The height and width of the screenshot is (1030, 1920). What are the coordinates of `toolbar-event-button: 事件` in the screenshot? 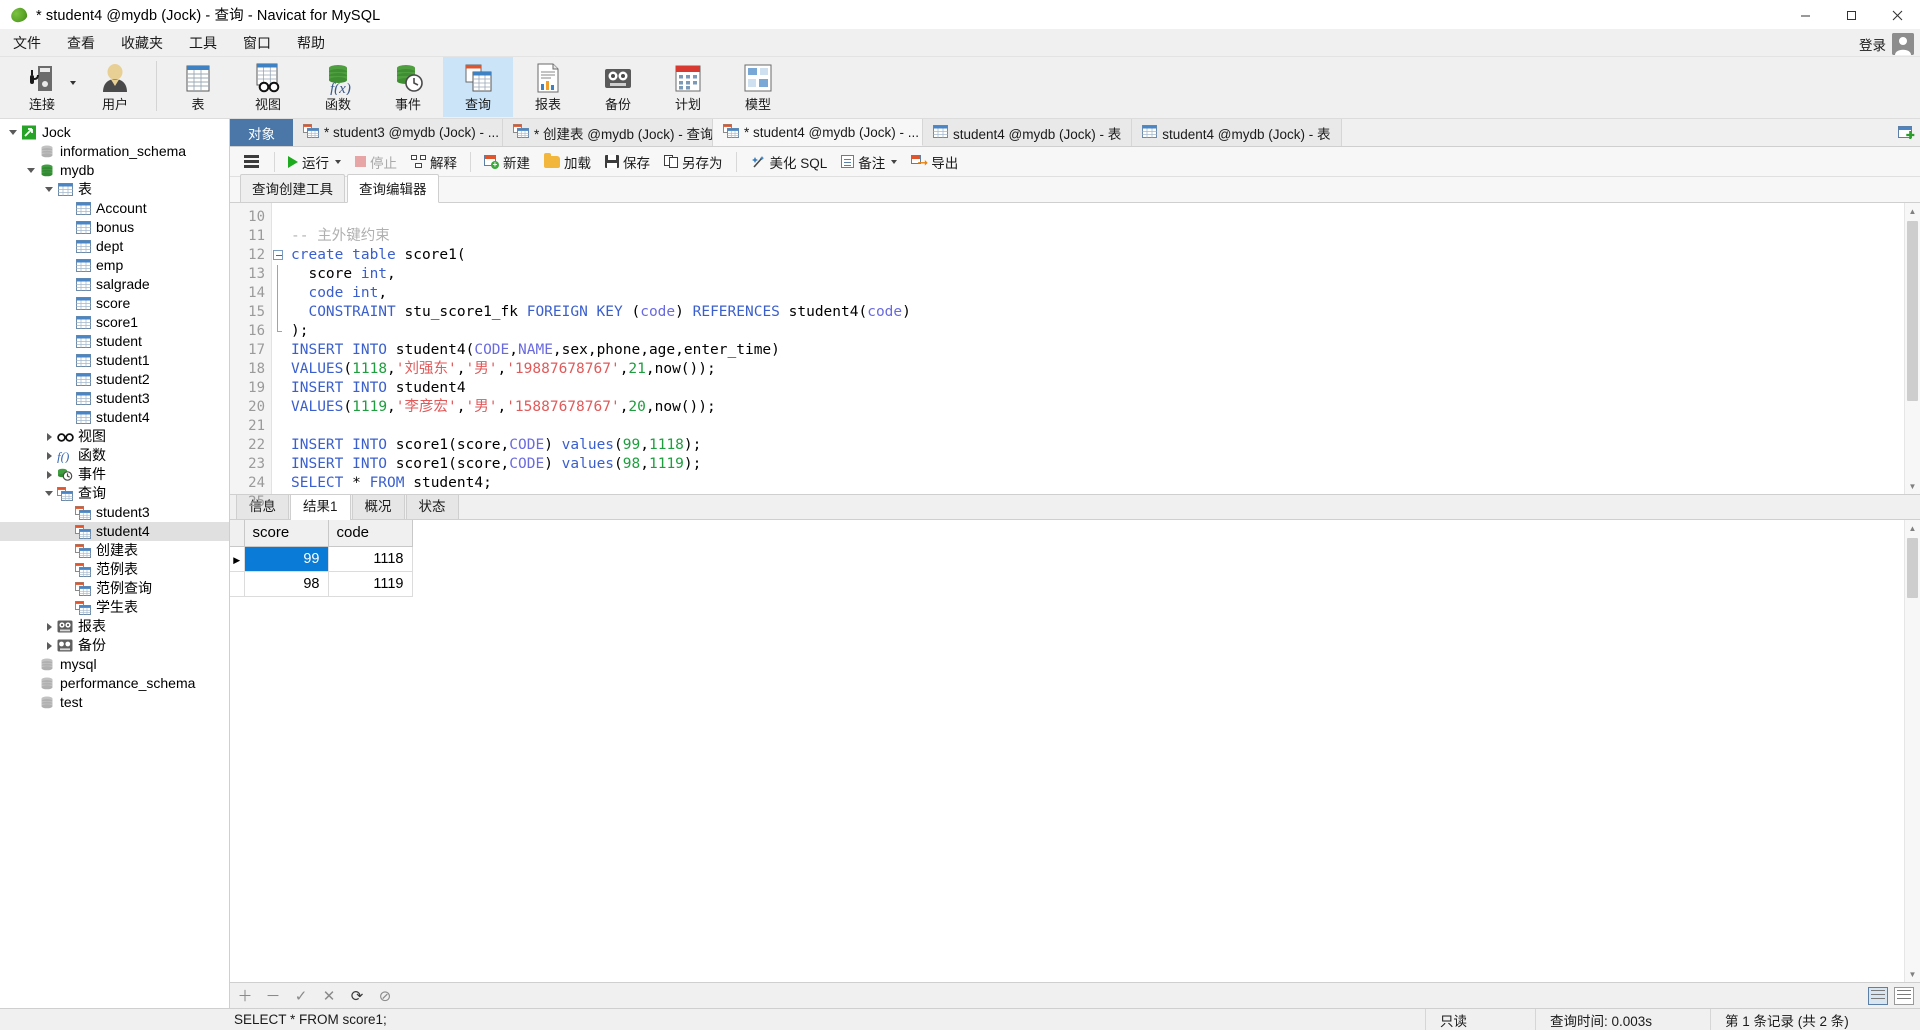 It's located at (408, 87).